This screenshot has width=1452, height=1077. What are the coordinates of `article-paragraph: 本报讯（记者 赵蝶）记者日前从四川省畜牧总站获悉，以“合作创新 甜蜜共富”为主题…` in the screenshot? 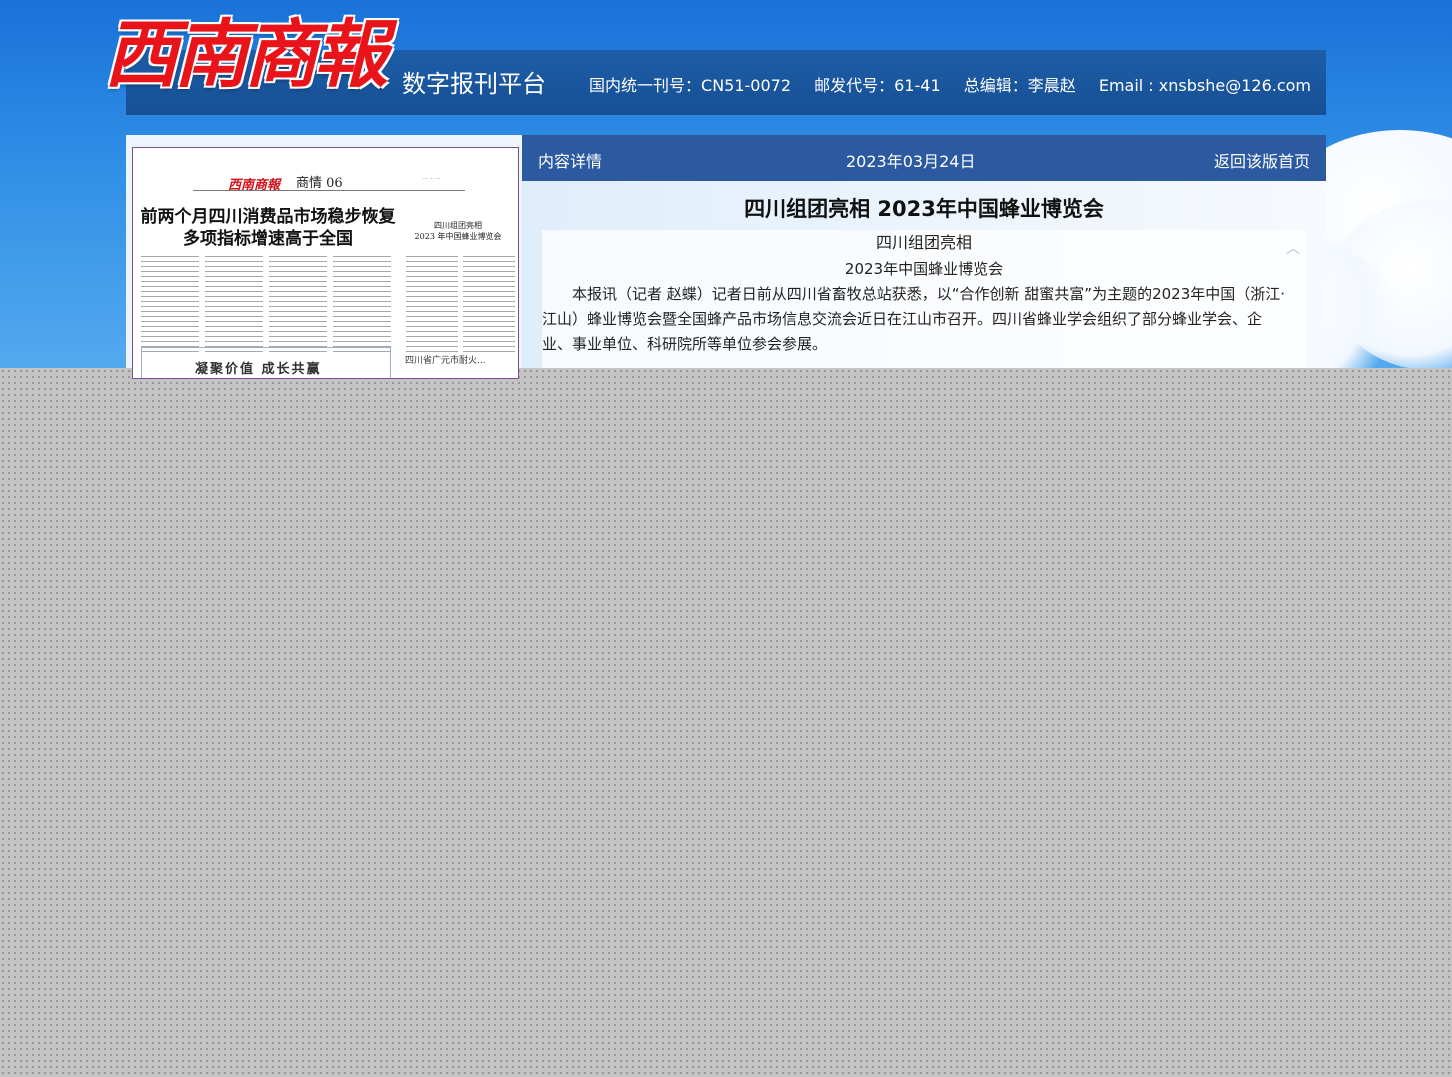 It's located at (914, 319).